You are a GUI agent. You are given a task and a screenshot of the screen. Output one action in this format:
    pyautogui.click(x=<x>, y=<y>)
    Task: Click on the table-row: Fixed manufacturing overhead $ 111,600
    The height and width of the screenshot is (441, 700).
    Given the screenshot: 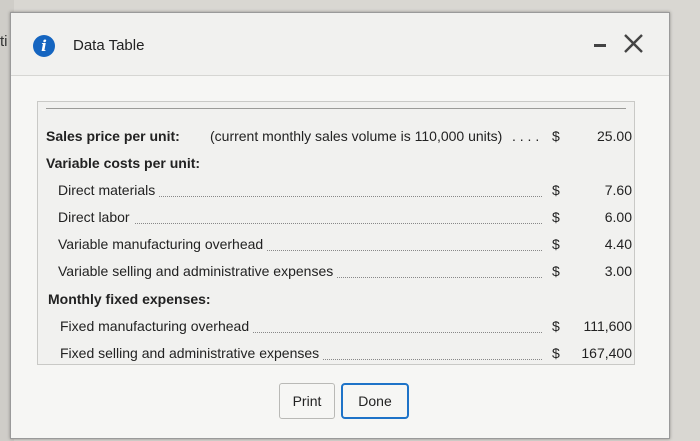 What is the action you would take?
    pyautogui.click(x=336, y=329)
    